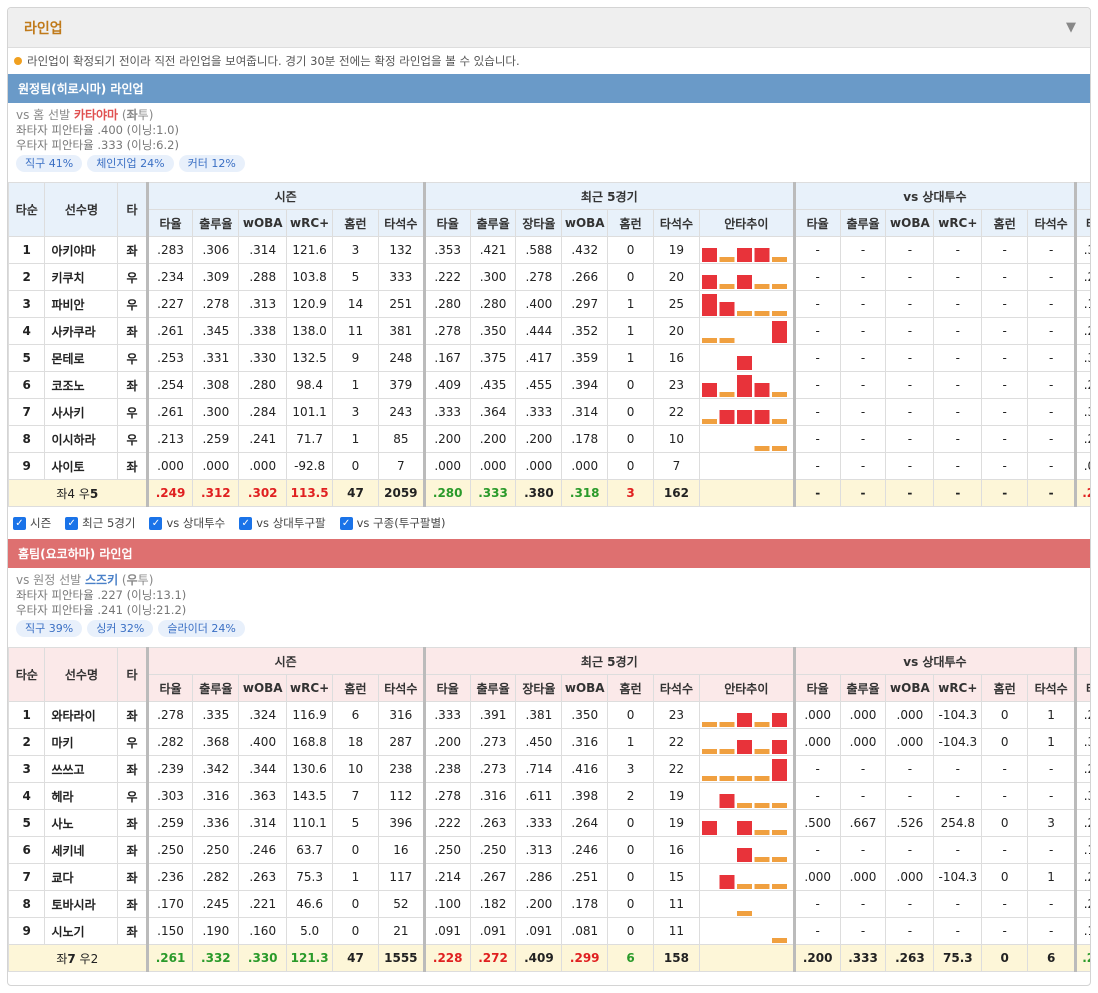 The image size is (1098, 993). I want to click on player-name: 사이토, so click(81, 466).